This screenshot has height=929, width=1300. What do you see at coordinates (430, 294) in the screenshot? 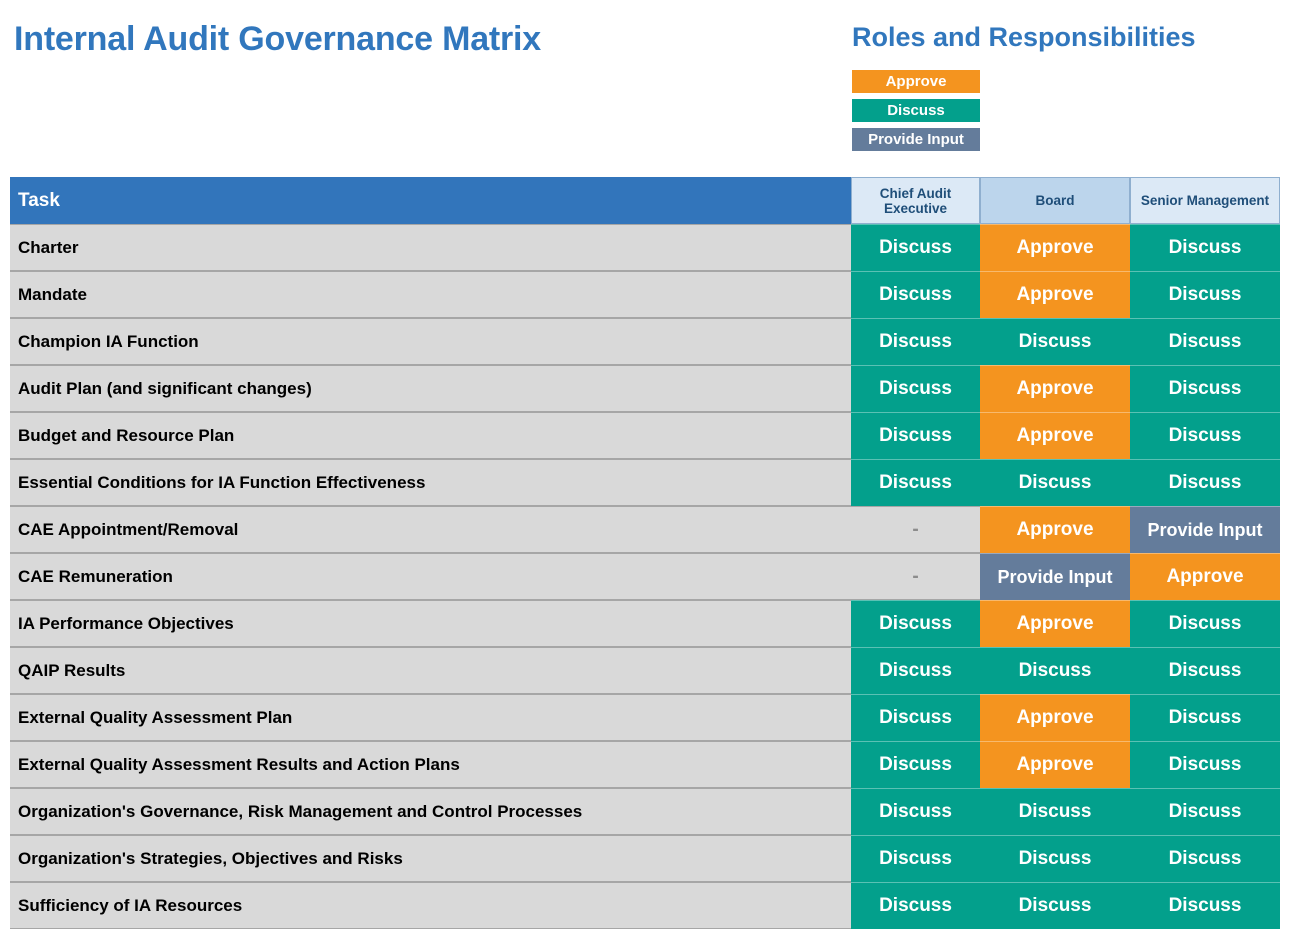
I see `task-label: Mandate` at bounding box center [430, 294].